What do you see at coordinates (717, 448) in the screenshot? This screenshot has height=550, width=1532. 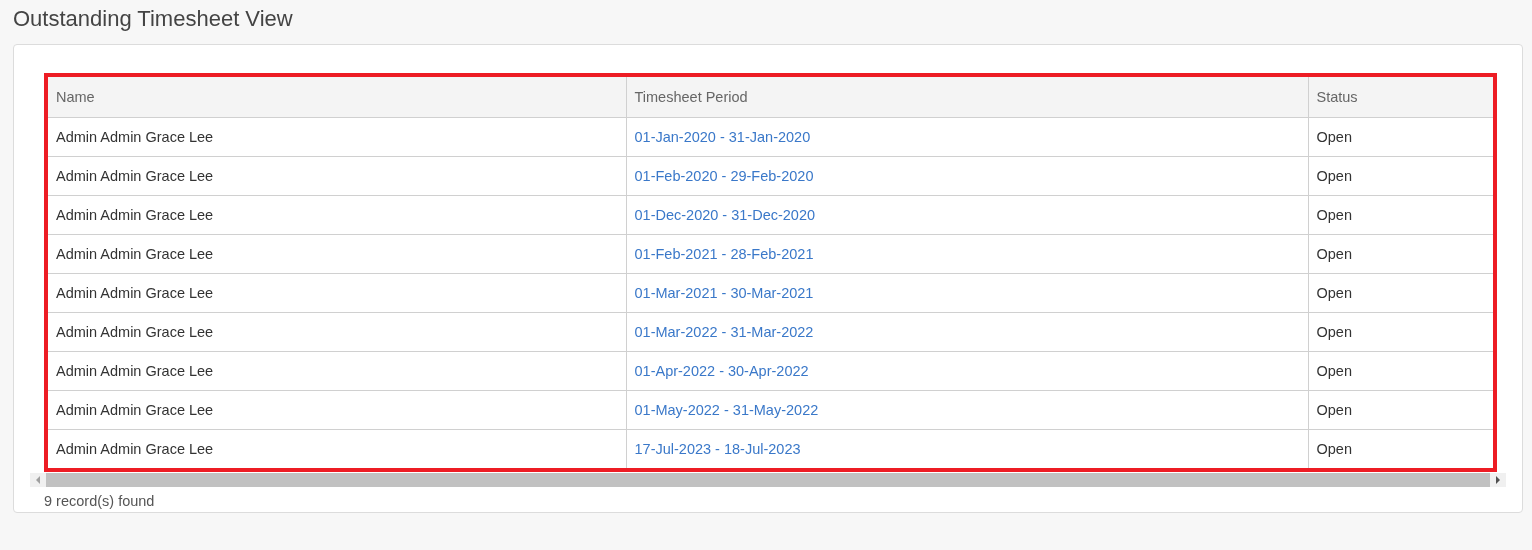 I see `period-link: 17-Jul-2023 - 18-Jul-2023` at bounding box center [717, 448].